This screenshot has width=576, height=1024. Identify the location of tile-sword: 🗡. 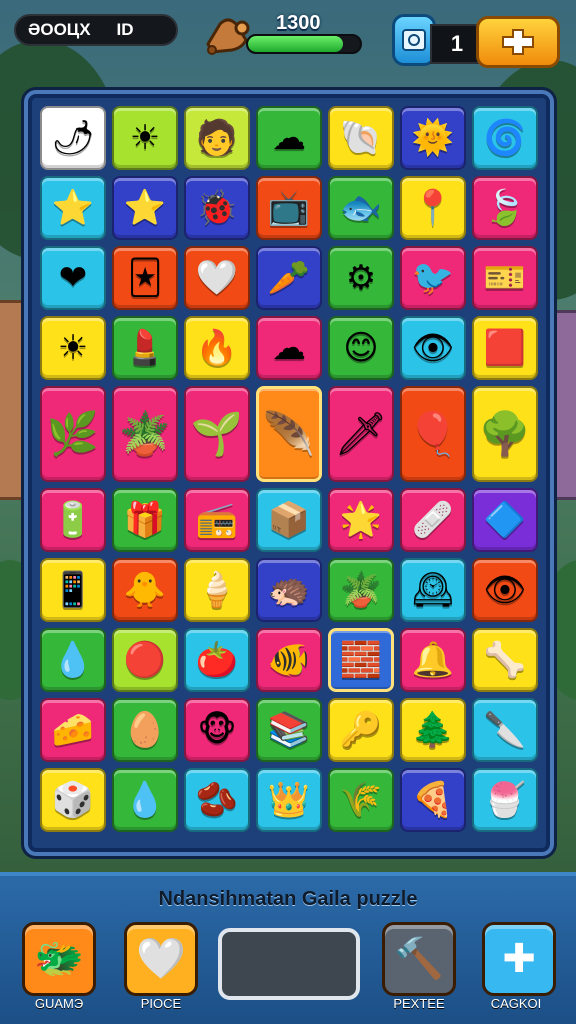
(361, 434).